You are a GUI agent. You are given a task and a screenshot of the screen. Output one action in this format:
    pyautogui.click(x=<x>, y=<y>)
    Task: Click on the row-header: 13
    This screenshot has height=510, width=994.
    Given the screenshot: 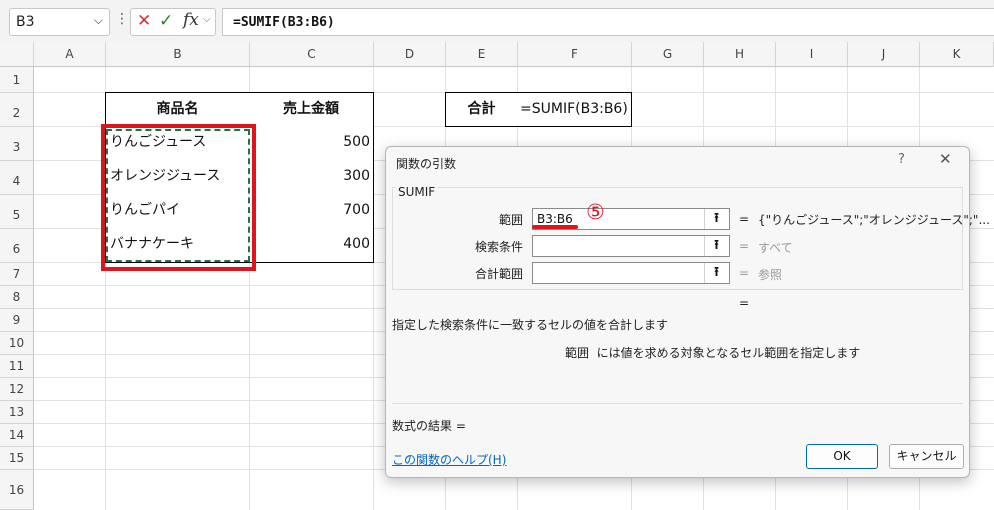 What is the action you would take?
    pyautogui.click(x=17, y=412)
    